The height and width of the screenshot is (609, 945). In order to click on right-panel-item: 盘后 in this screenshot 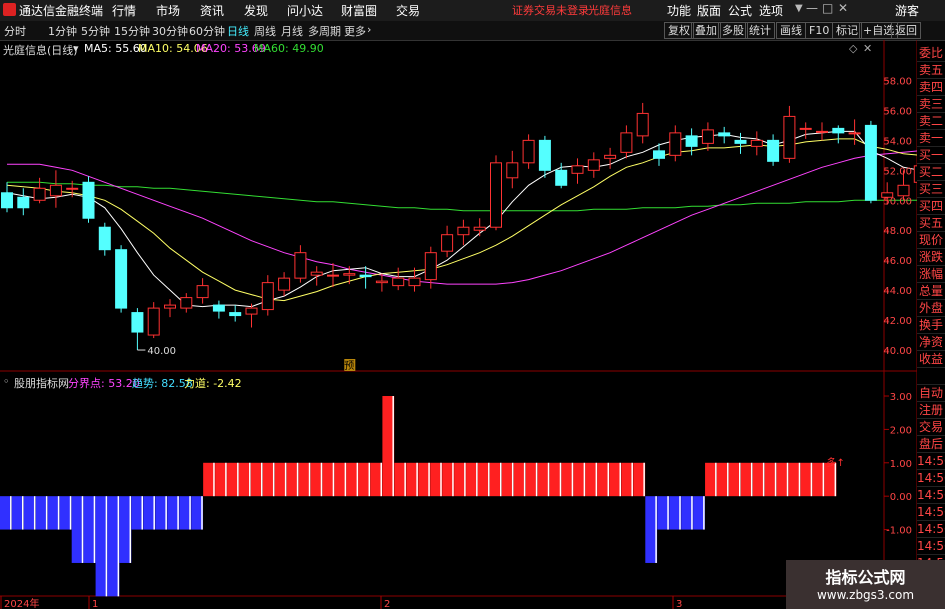, I will do `click(931, 444)`.